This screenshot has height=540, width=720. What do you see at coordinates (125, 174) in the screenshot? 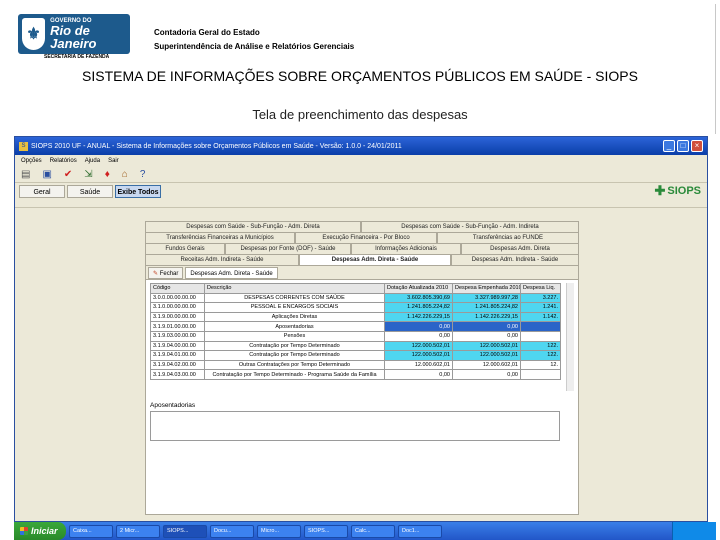
I see `home-icon: ⌂` at bounding box center [125, 174].